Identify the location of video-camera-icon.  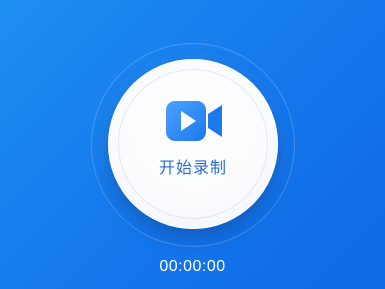
(194, 121).